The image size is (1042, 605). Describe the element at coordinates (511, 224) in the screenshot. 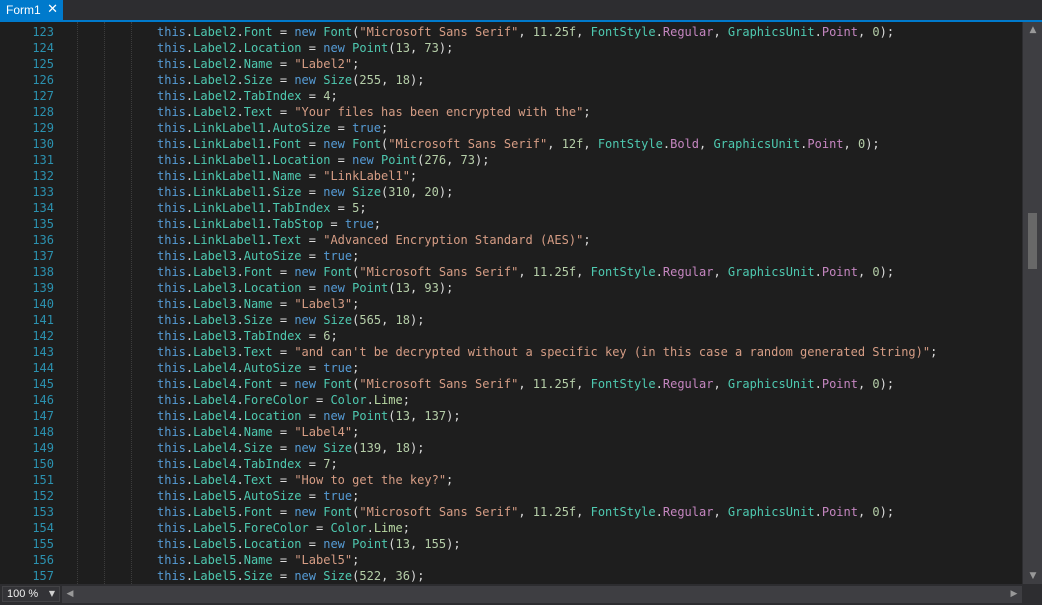

I see `code-line: 135 this.LinkLabel1.TabStop = true;` at that location.